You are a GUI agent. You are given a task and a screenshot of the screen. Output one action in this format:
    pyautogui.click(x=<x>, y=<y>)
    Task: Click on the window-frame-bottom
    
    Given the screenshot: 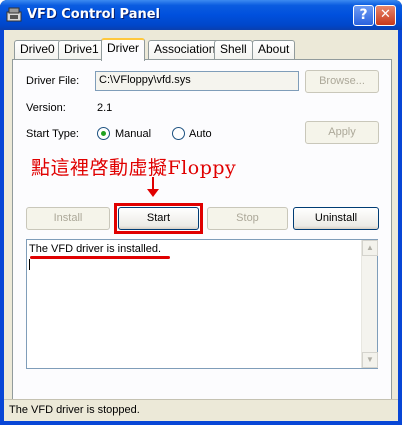 What is the action you would take?
    pyautogui.click(x=201, y=423)
    